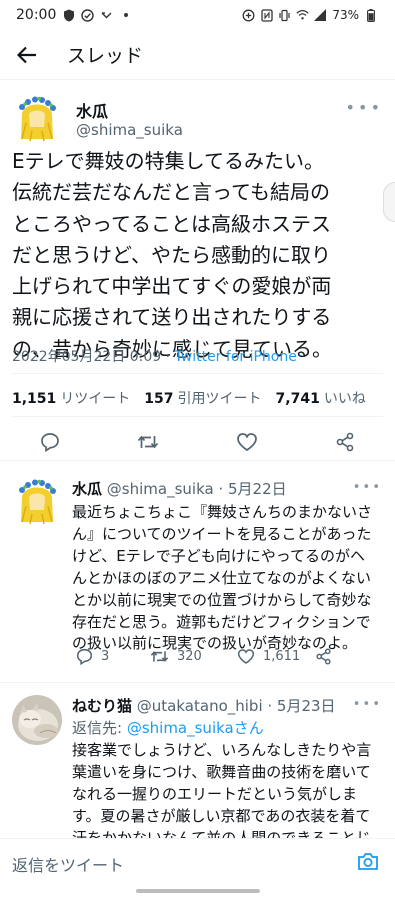 Image resolution: width=395 pixels, height=900 pixels. Describe the element at coordinates (125, 15) in the screenshot. I see `dot-icon` at that location.